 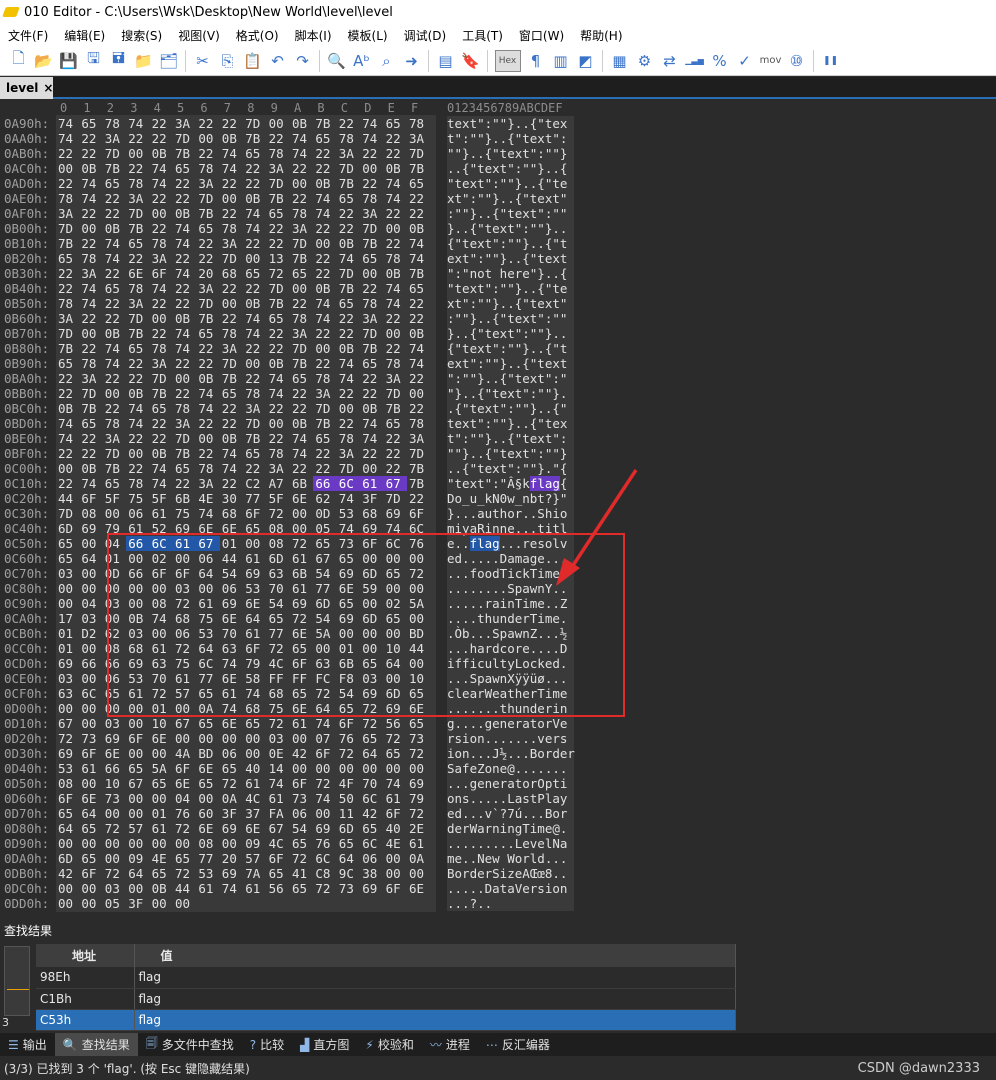 What do you see at coordinates (510, 513) in the screenshot?
I see `ascii-text: }...author..Shio` at bounding box center [510, 513].